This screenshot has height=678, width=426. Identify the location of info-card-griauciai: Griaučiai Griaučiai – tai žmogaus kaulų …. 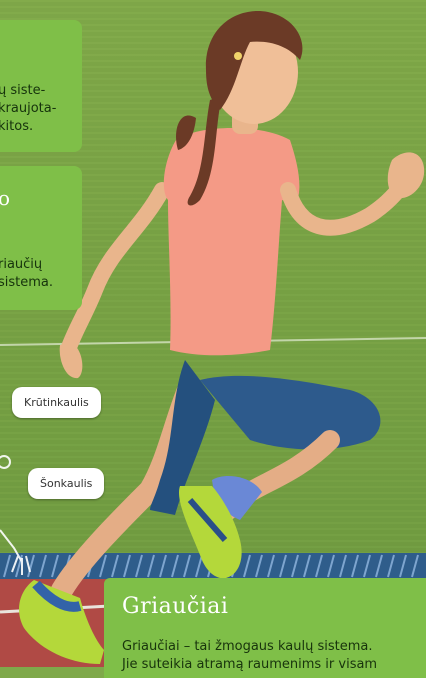
(265, 628).